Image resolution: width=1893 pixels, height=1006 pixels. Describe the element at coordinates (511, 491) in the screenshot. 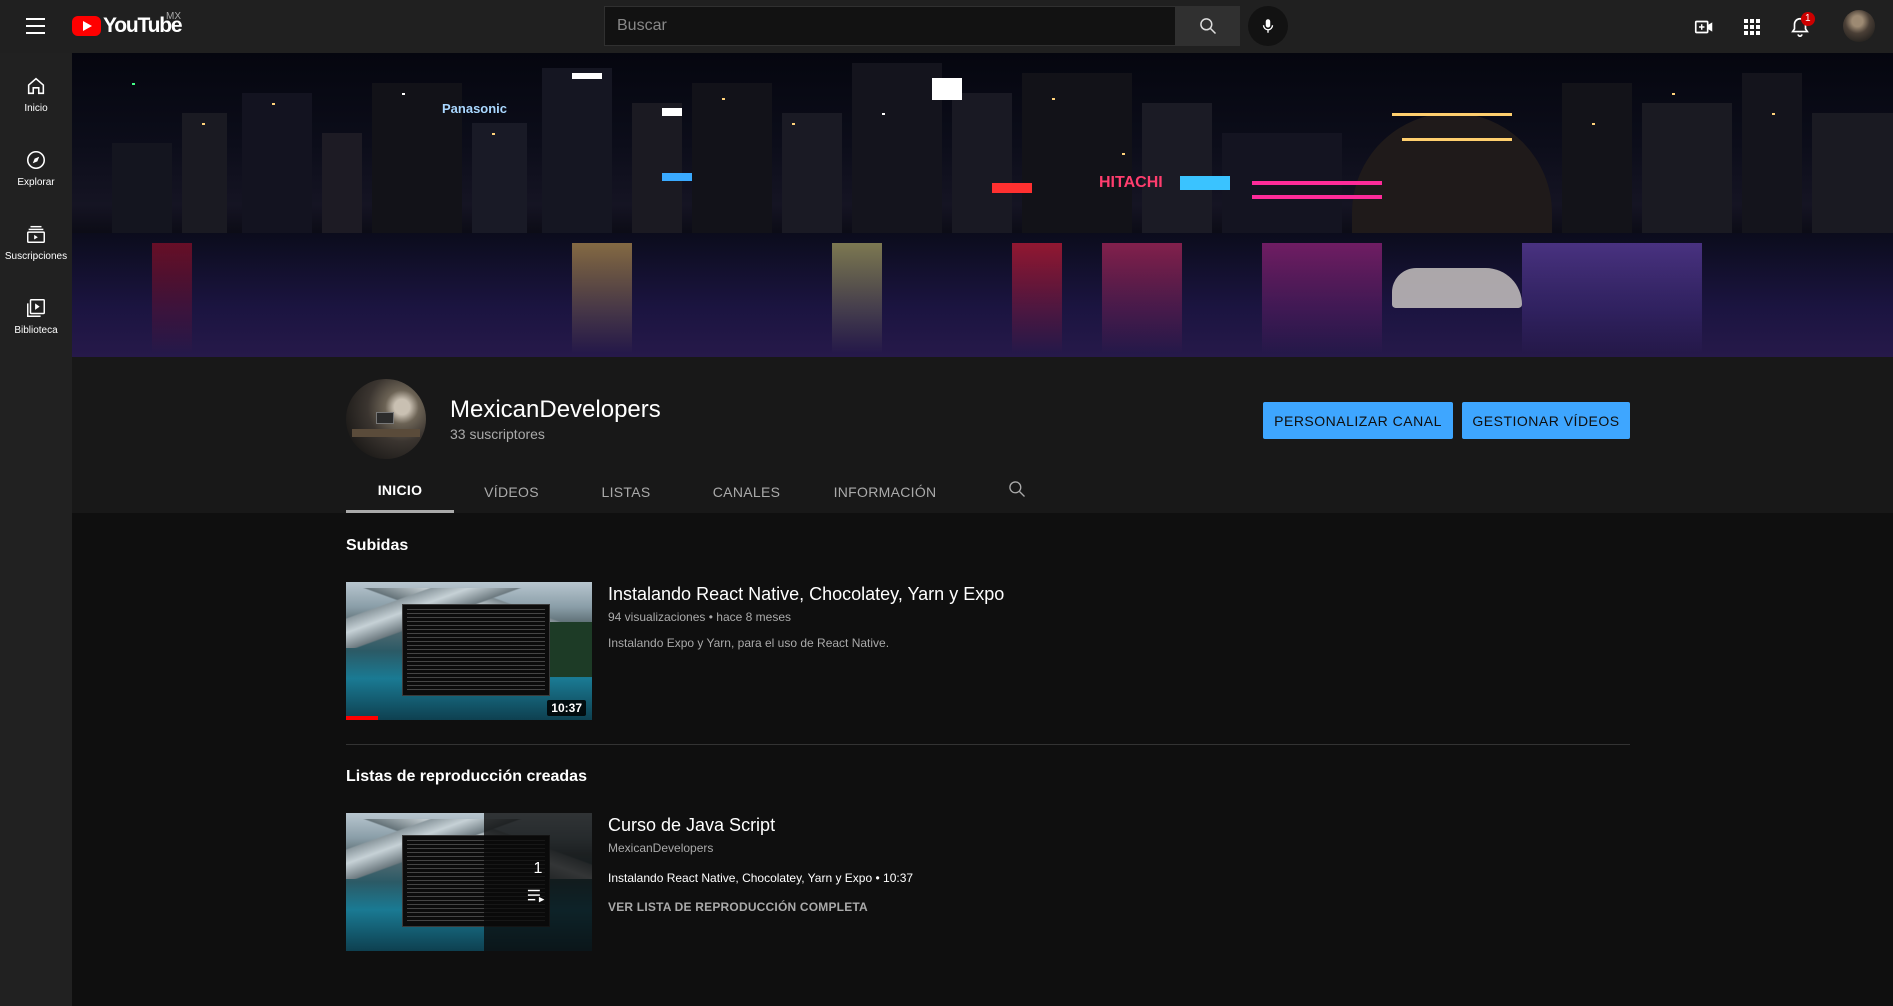

I see `tab-videos: VÍDEOS` at that location.